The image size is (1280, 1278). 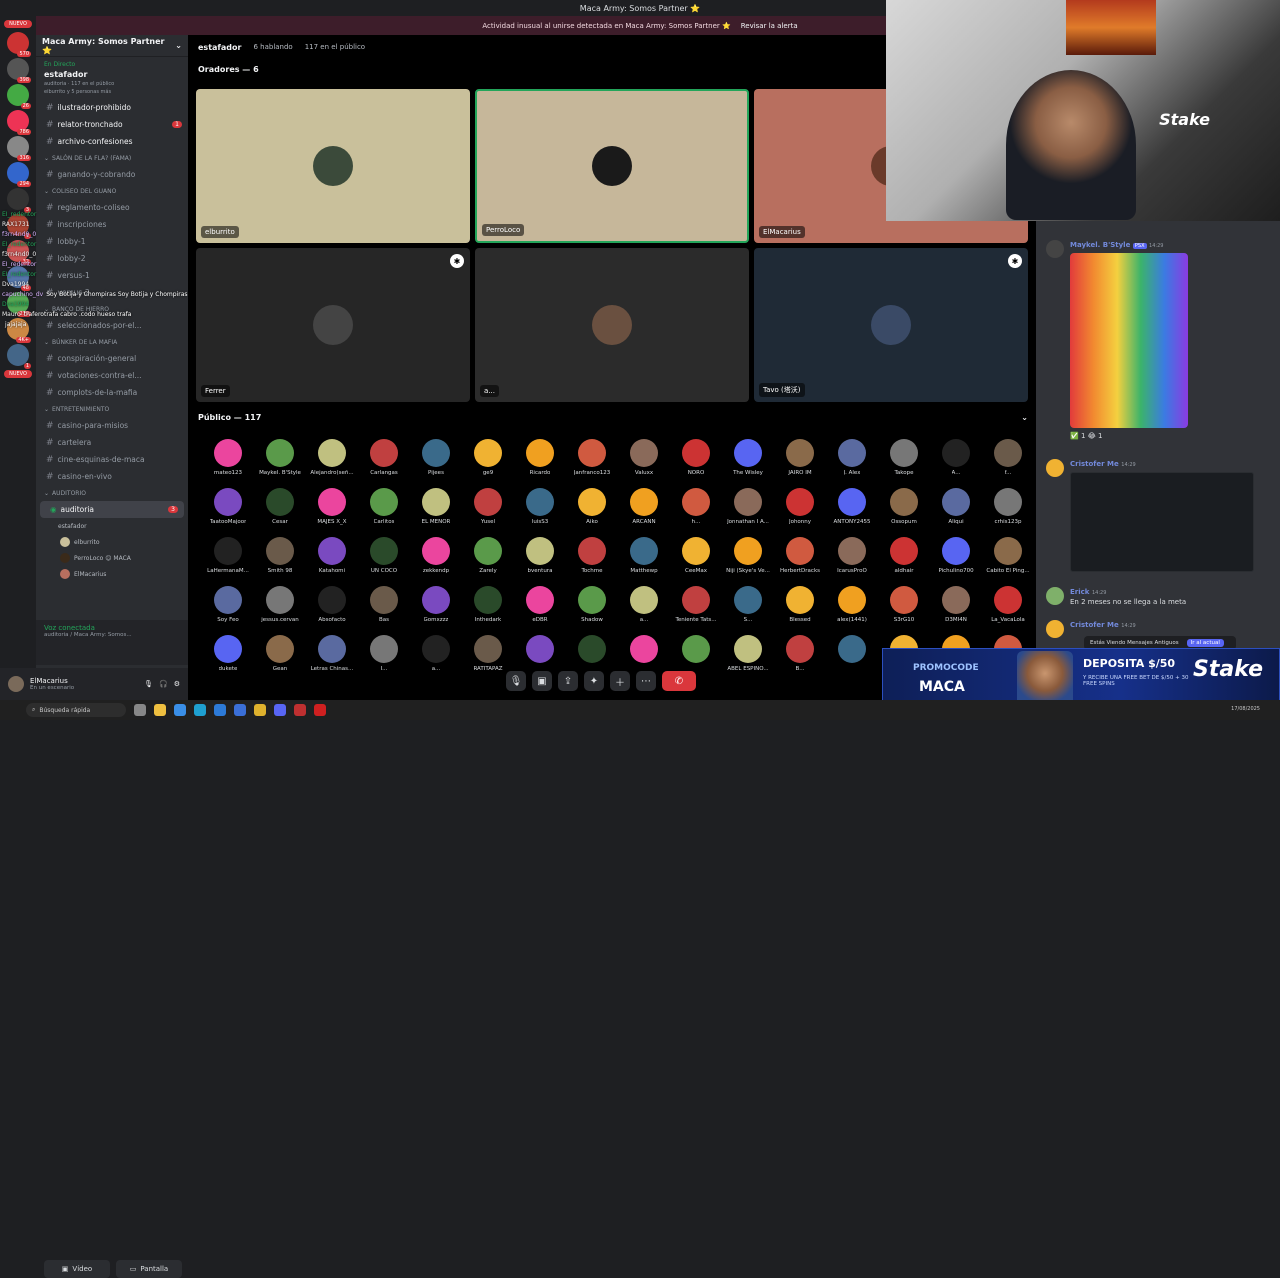 I want to click on speaker-tile: Ferrer ✱, so click(x=333, y=325).